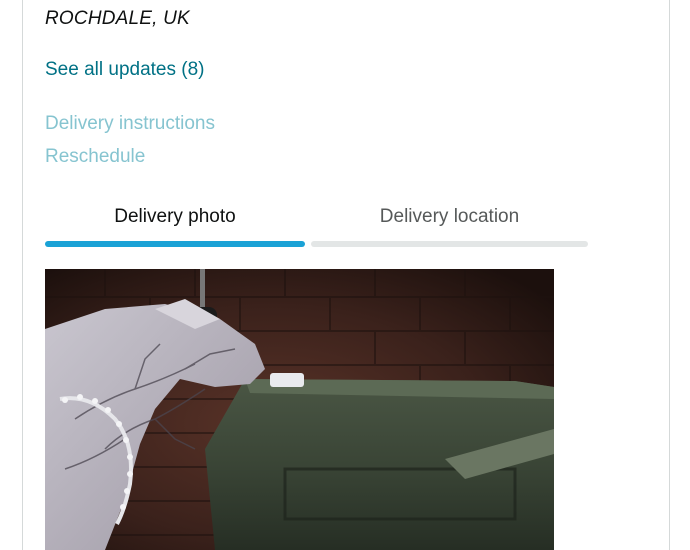  What do you see at coordinates (95, 157) in the screenshot?
I see `reschedule-link: Reschedule` at bounding box center [95, 157].